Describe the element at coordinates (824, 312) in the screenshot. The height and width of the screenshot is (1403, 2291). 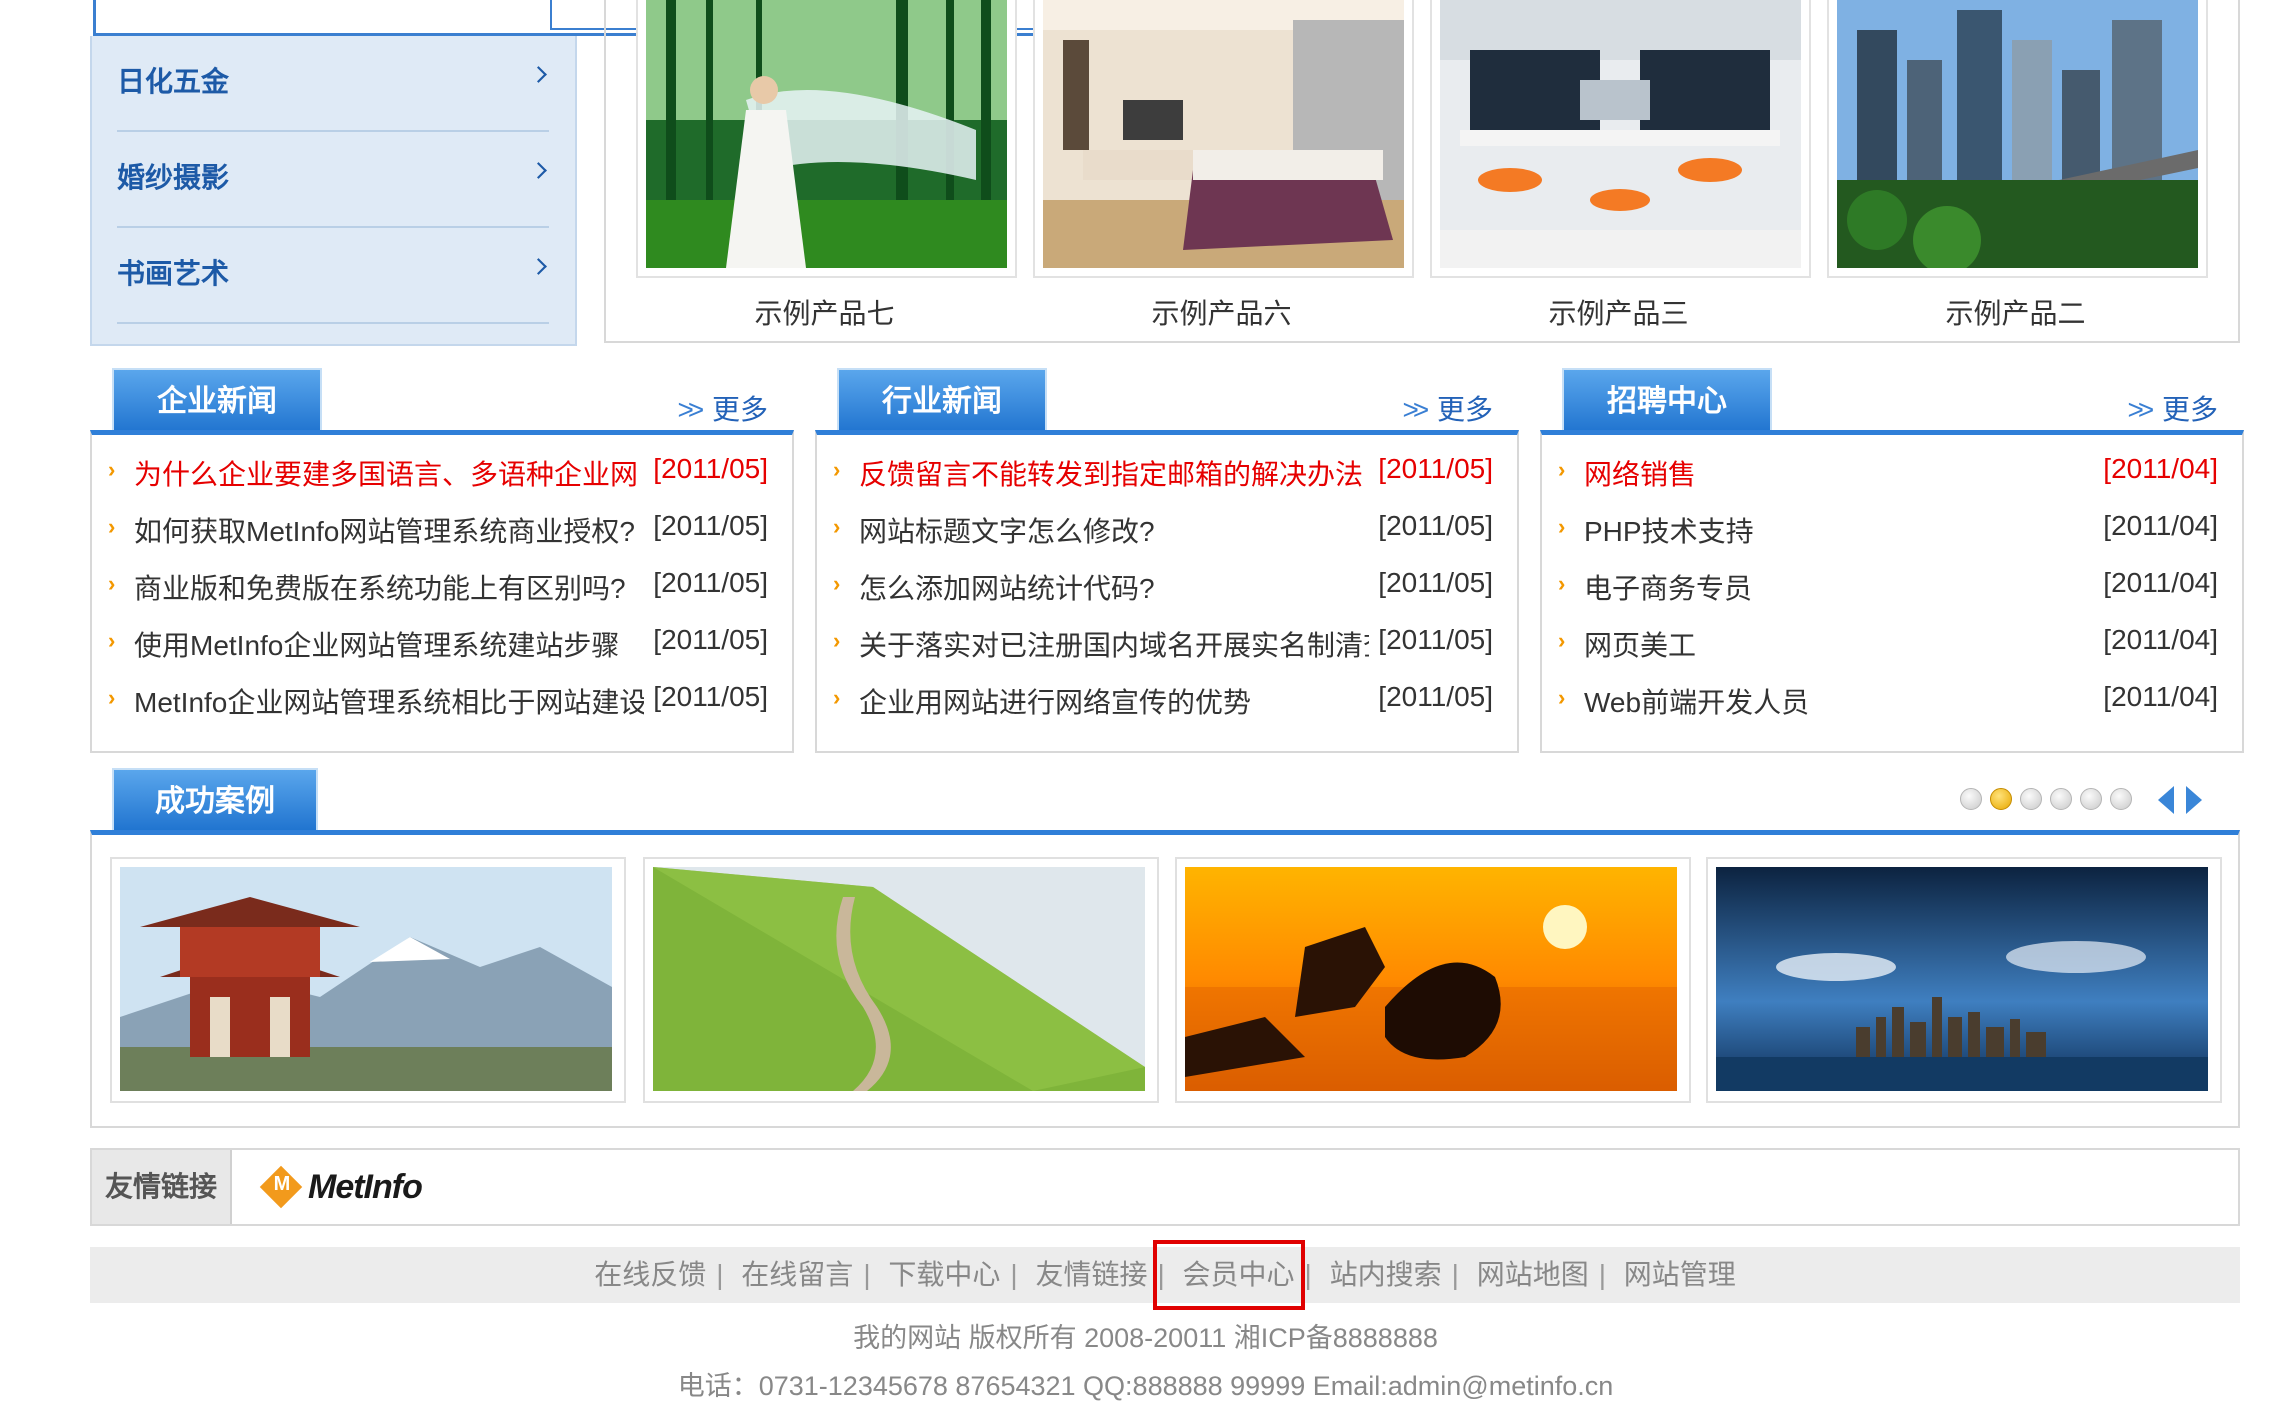
I see `product-caption: 示例产品七` at that location.